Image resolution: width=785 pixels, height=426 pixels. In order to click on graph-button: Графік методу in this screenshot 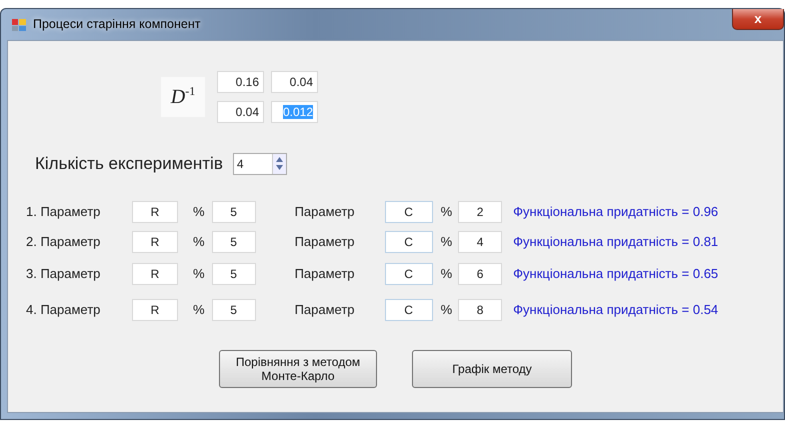, I will do `click(492, 369)`.